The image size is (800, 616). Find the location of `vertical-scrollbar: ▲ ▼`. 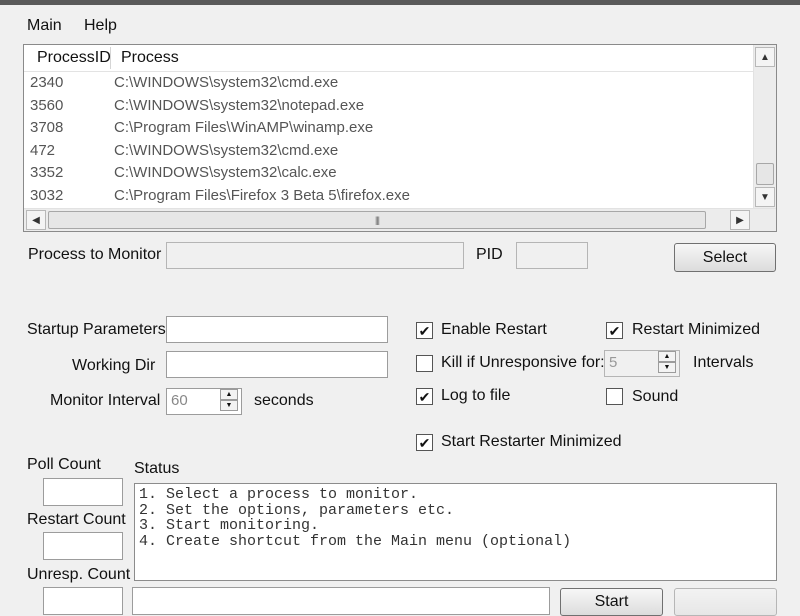

vertical-scrollbar: ▲ ▼ is located at coordinates (764, 127).